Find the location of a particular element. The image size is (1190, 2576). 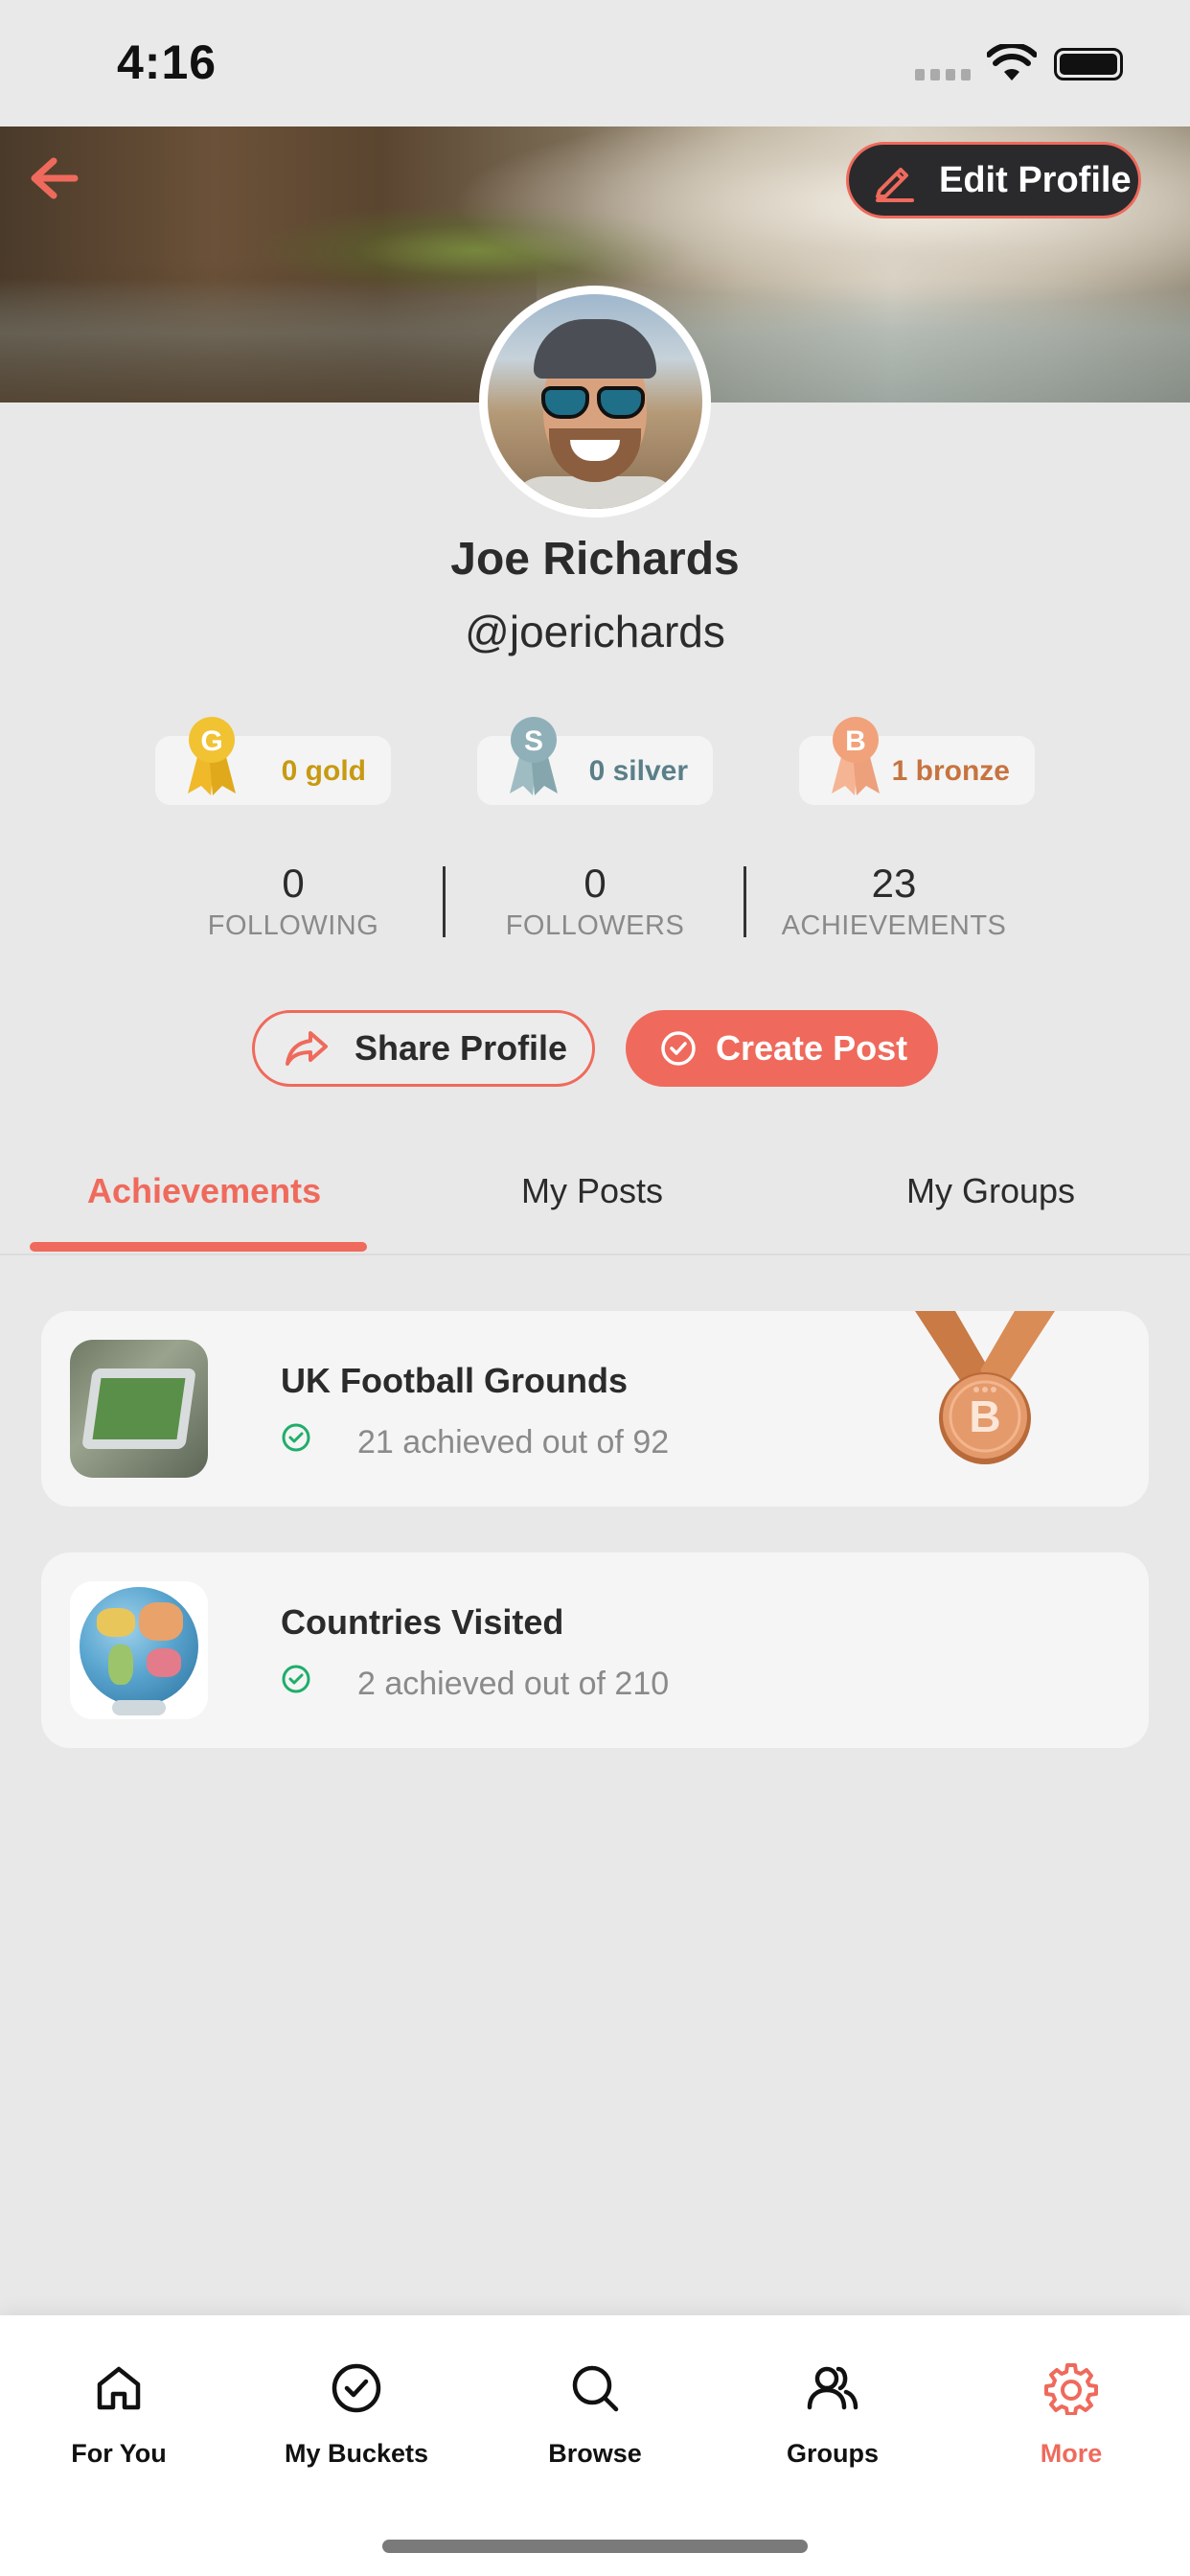

edit-profile-button: Edit Profile is located at coordinates (994, 180).